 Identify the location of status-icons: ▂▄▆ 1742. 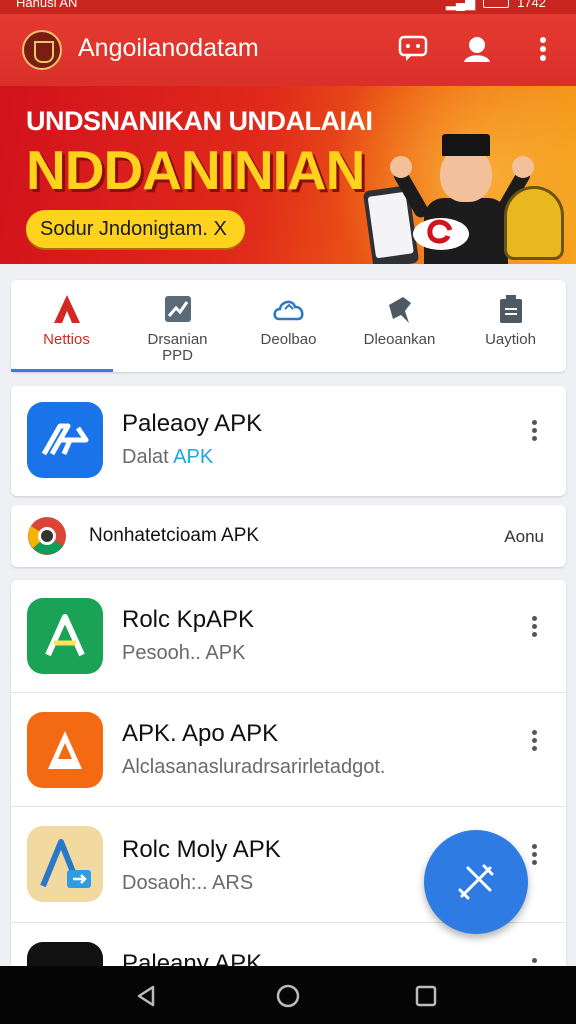
(496, 5).